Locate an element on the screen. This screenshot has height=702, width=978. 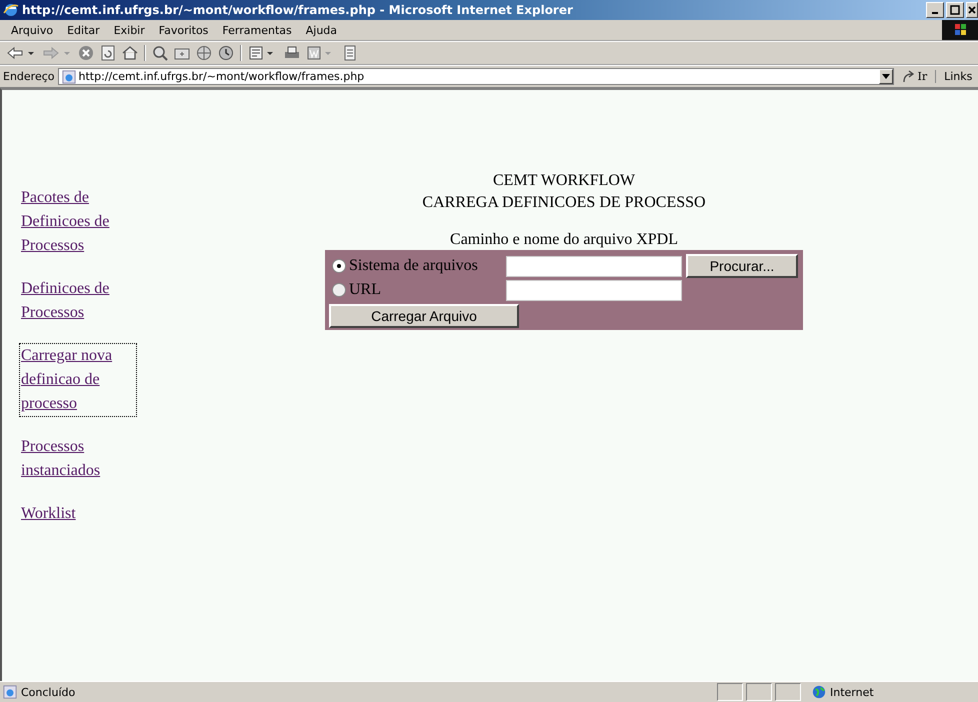
window-title: http://cemt.inf.ufrgs.br/~mont/workflow/frames.php - Microsoft Internet Explorer is located at coordinates (297, 10).